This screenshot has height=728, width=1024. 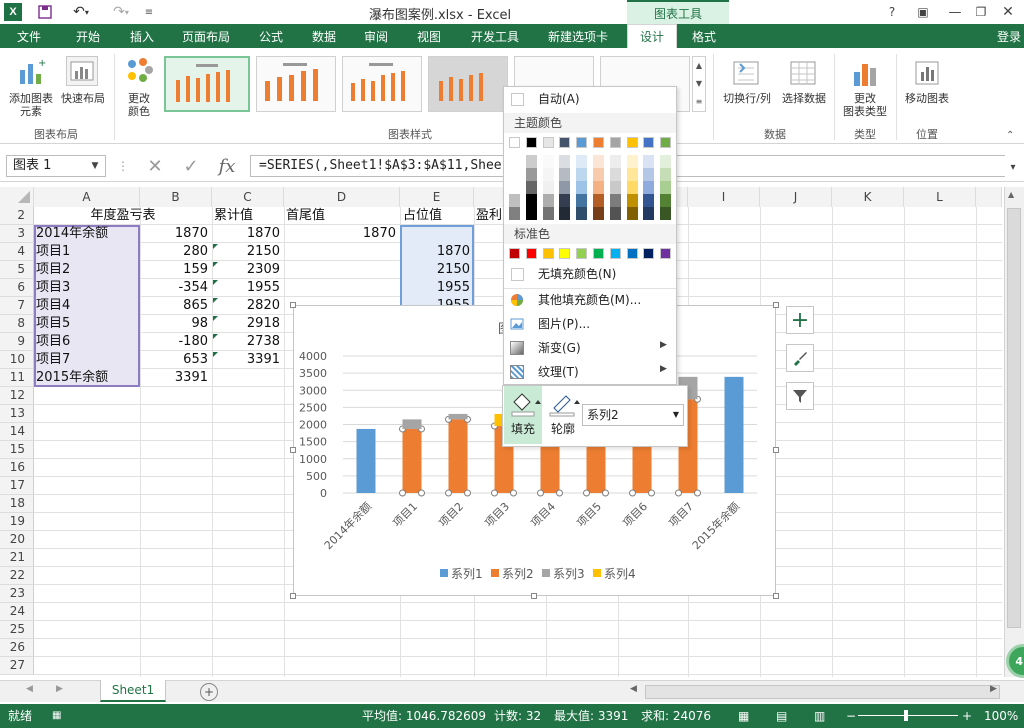 I want to click on chart-filter-icon, so click(x=800, y=396).